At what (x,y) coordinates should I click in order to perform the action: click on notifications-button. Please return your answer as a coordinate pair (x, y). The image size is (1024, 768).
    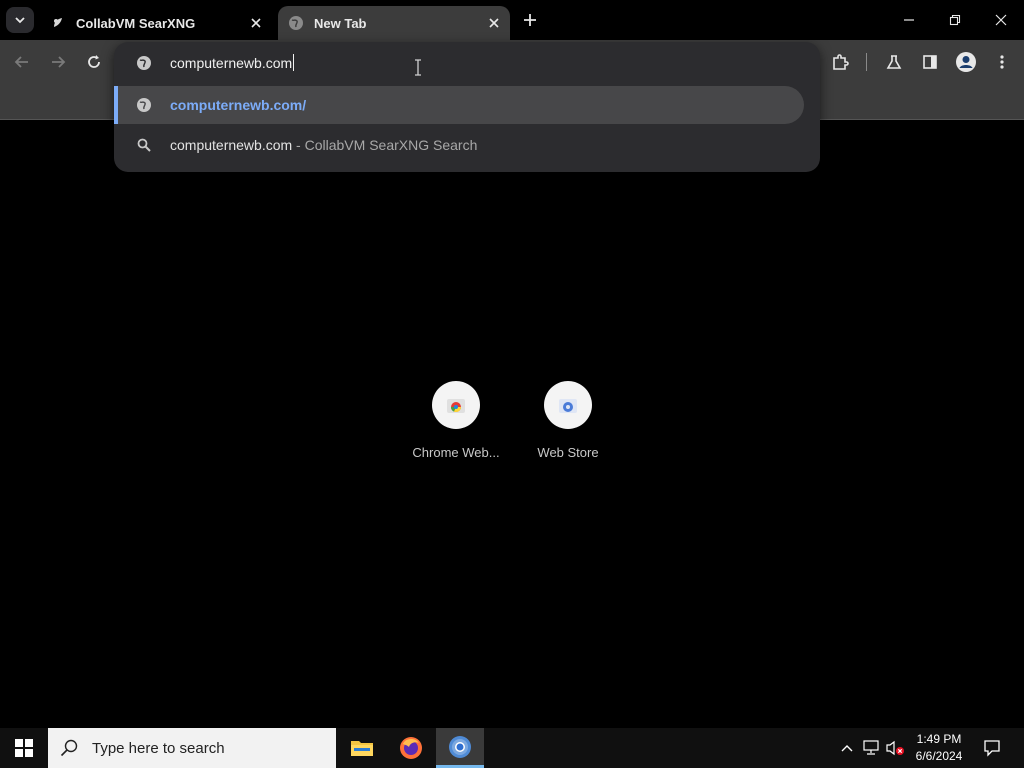
    Looking at the image, I should click on (992, 748).